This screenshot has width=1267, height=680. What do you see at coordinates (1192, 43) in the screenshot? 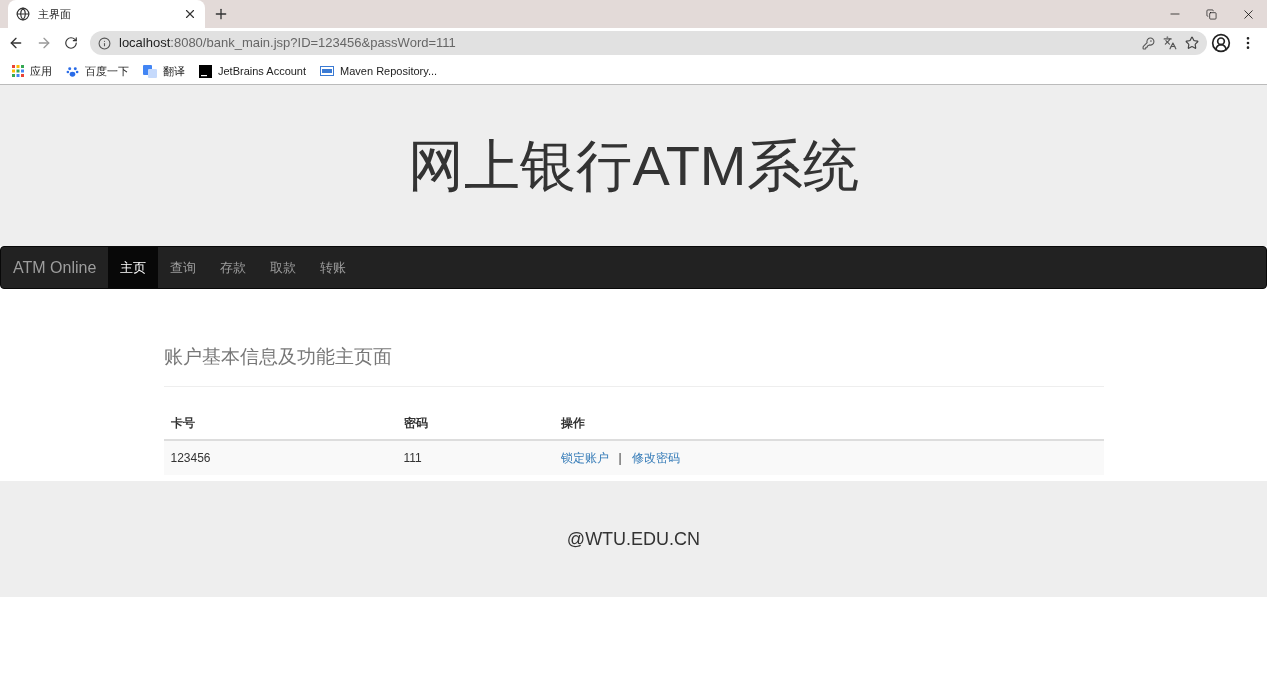
I see `bookmark-star-icon` at bounding box center [1192, 43].